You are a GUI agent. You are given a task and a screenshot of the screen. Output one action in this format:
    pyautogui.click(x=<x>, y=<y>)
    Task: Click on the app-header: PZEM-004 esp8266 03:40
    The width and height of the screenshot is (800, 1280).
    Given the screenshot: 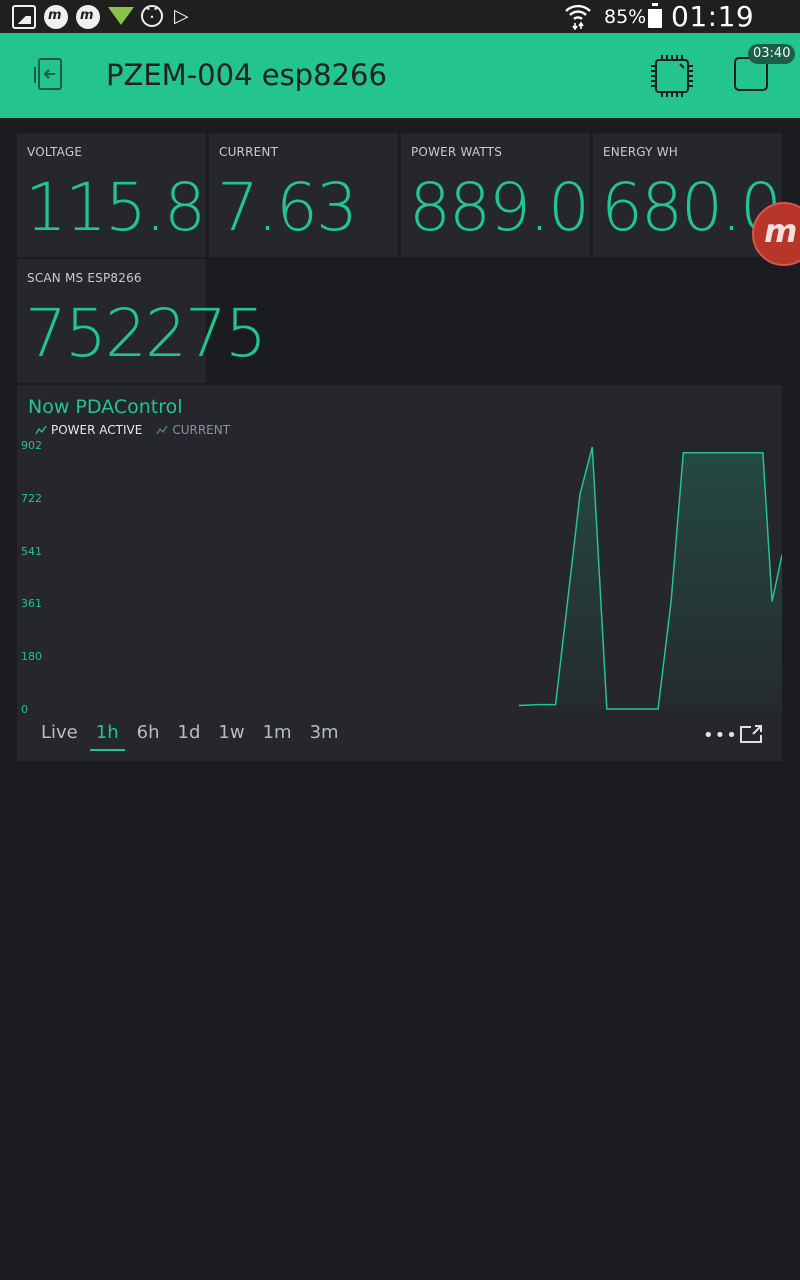 What is the action you would take?
    pyautogui.click(x=400, y=75)
    